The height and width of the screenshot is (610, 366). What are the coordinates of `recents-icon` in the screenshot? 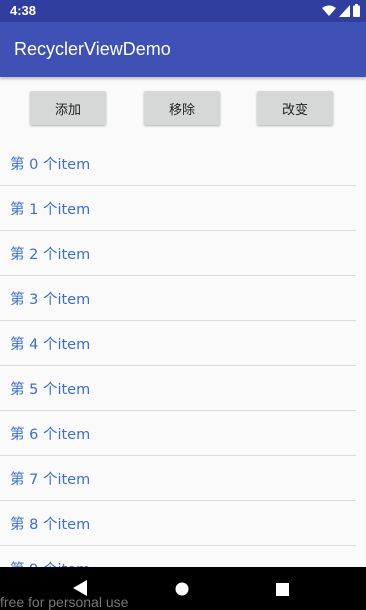 It's located at (282, 589).